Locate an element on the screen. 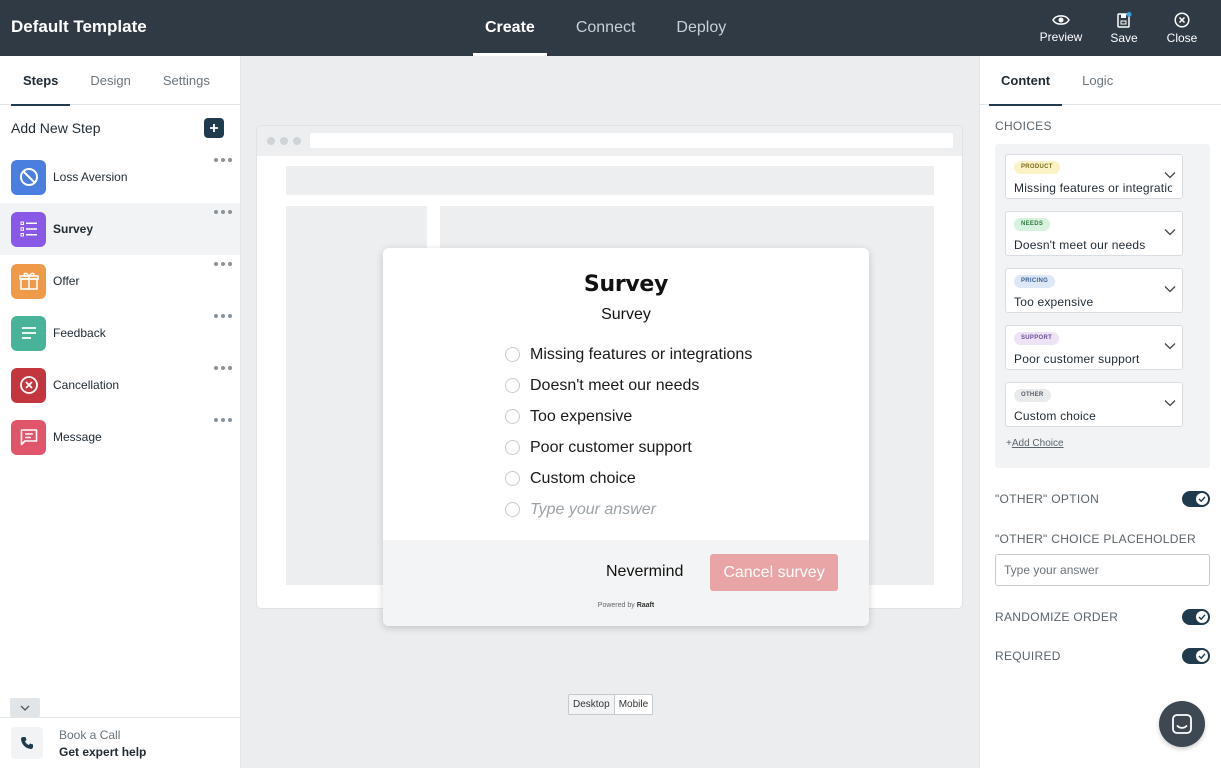 The height and width of the screenshot is (768, 1221). phone-icon is located at coordinates (27, 743).